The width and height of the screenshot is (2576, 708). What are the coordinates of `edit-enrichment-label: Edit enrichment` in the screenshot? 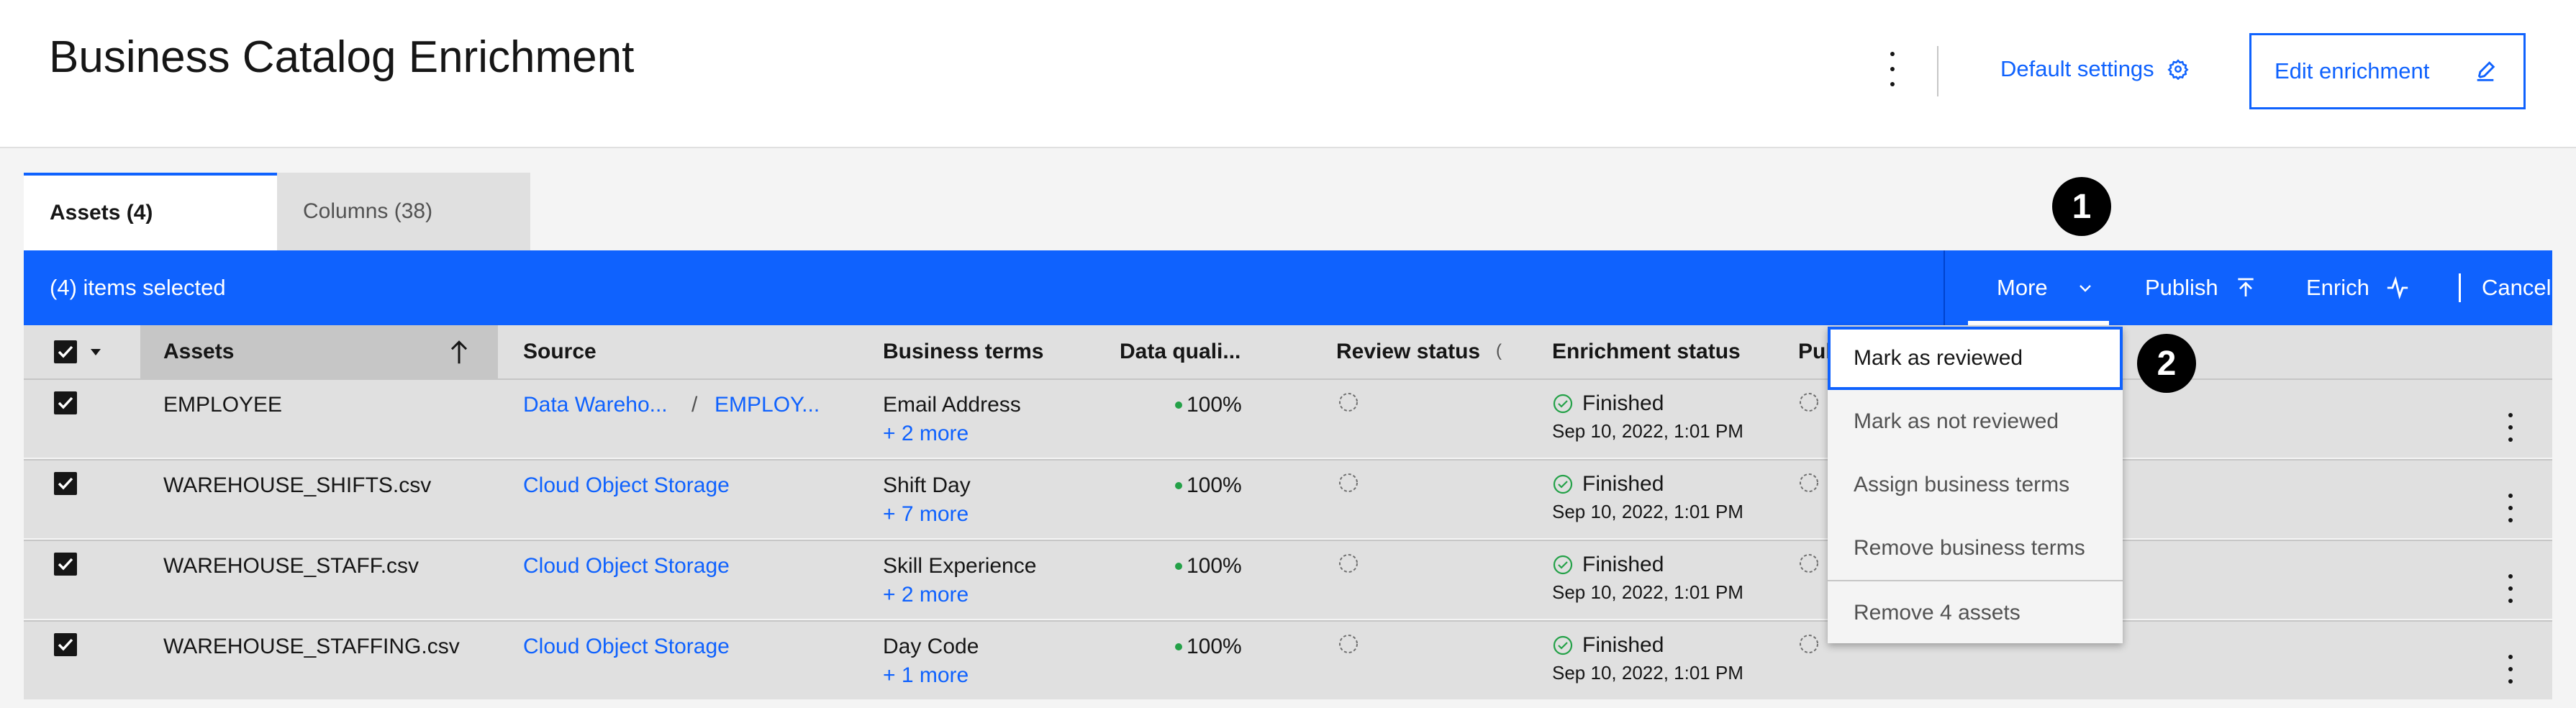 It's located at (2352, 70).